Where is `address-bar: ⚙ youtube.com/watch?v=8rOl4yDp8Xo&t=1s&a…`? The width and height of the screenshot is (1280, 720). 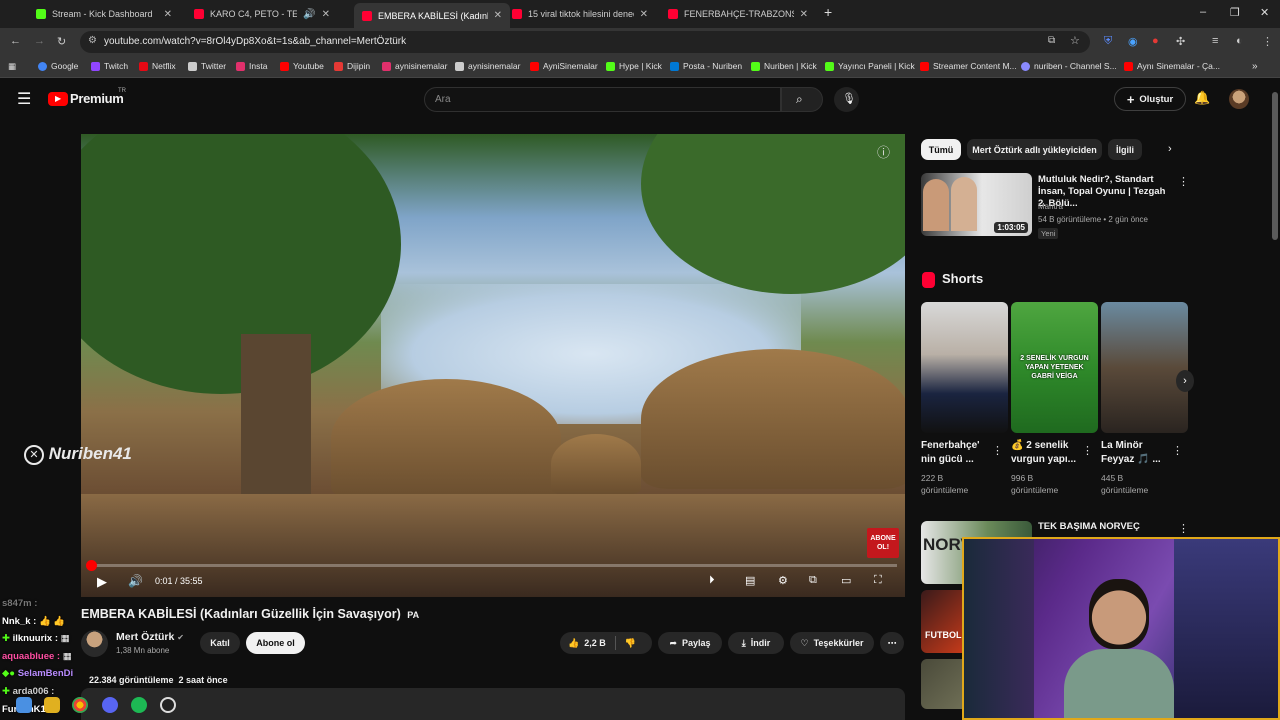 address-bar: ⚙ youtube.com/watch?v=8rOl4yDp8Xo&t=1s&a… is located at coordinates (585, 42).